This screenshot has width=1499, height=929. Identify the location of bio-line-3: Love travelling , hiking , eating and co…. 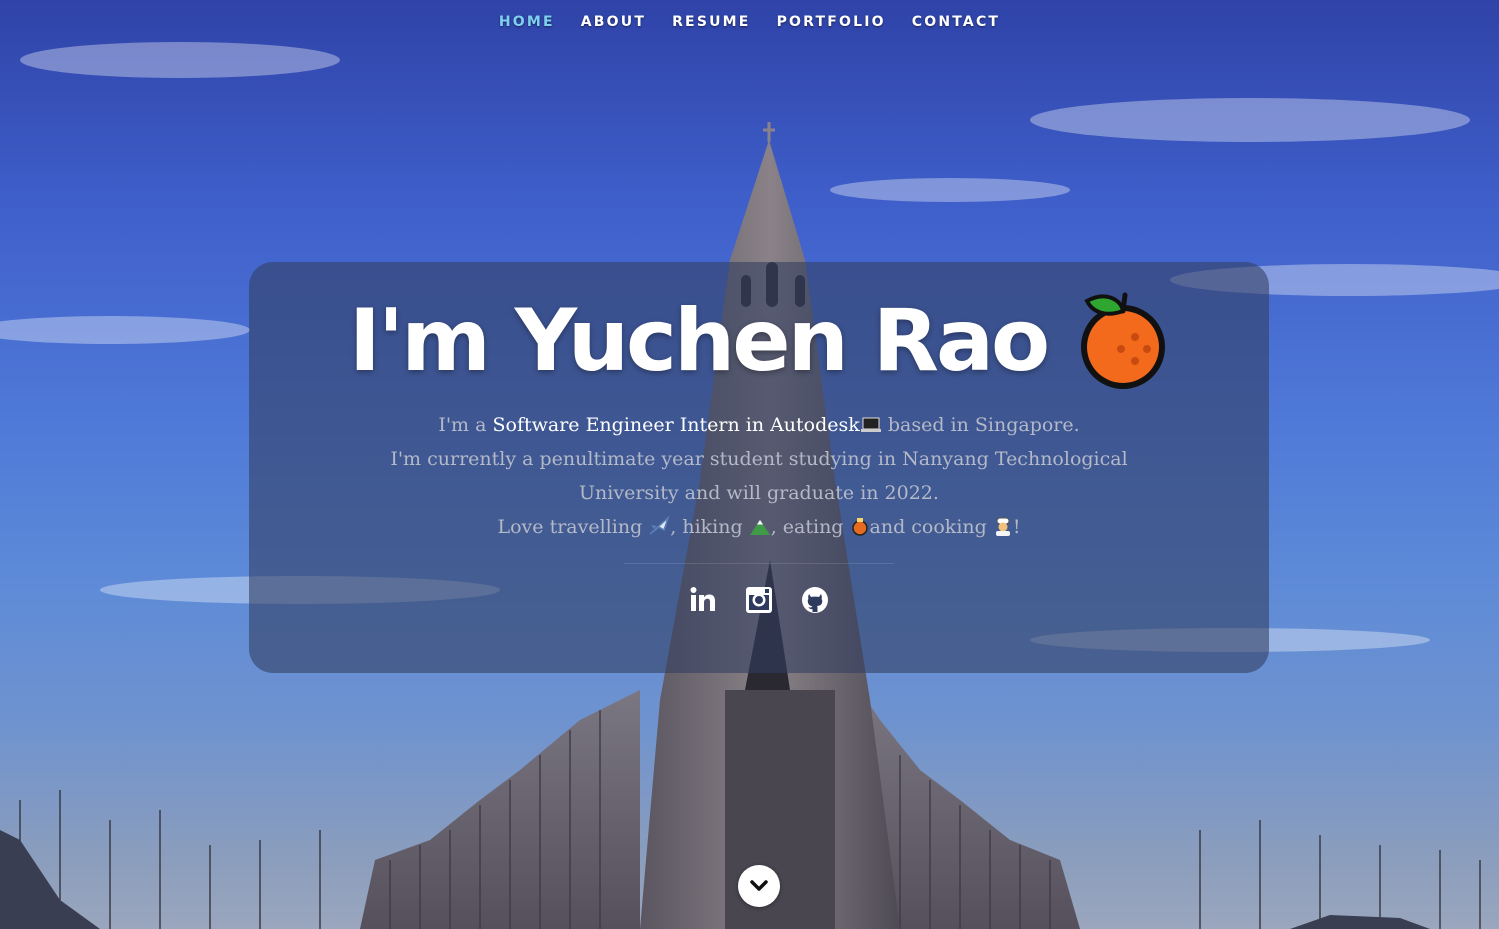
(759, 527).